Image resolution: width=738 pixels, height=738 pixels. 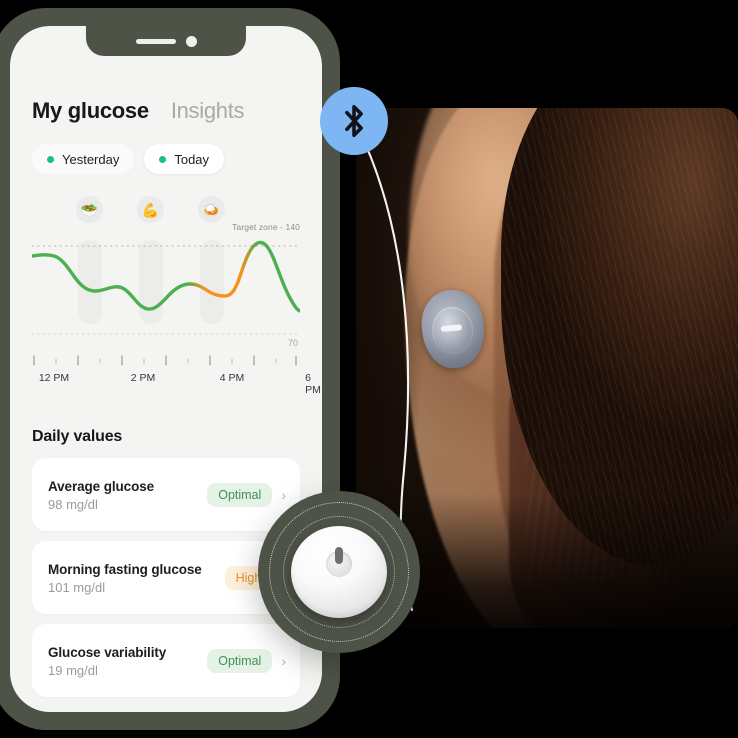 What do you see at coordinates (73, 504) in the screenshot?
I see `row-value: 98 mg/dl` at bounding box center [73, 504].